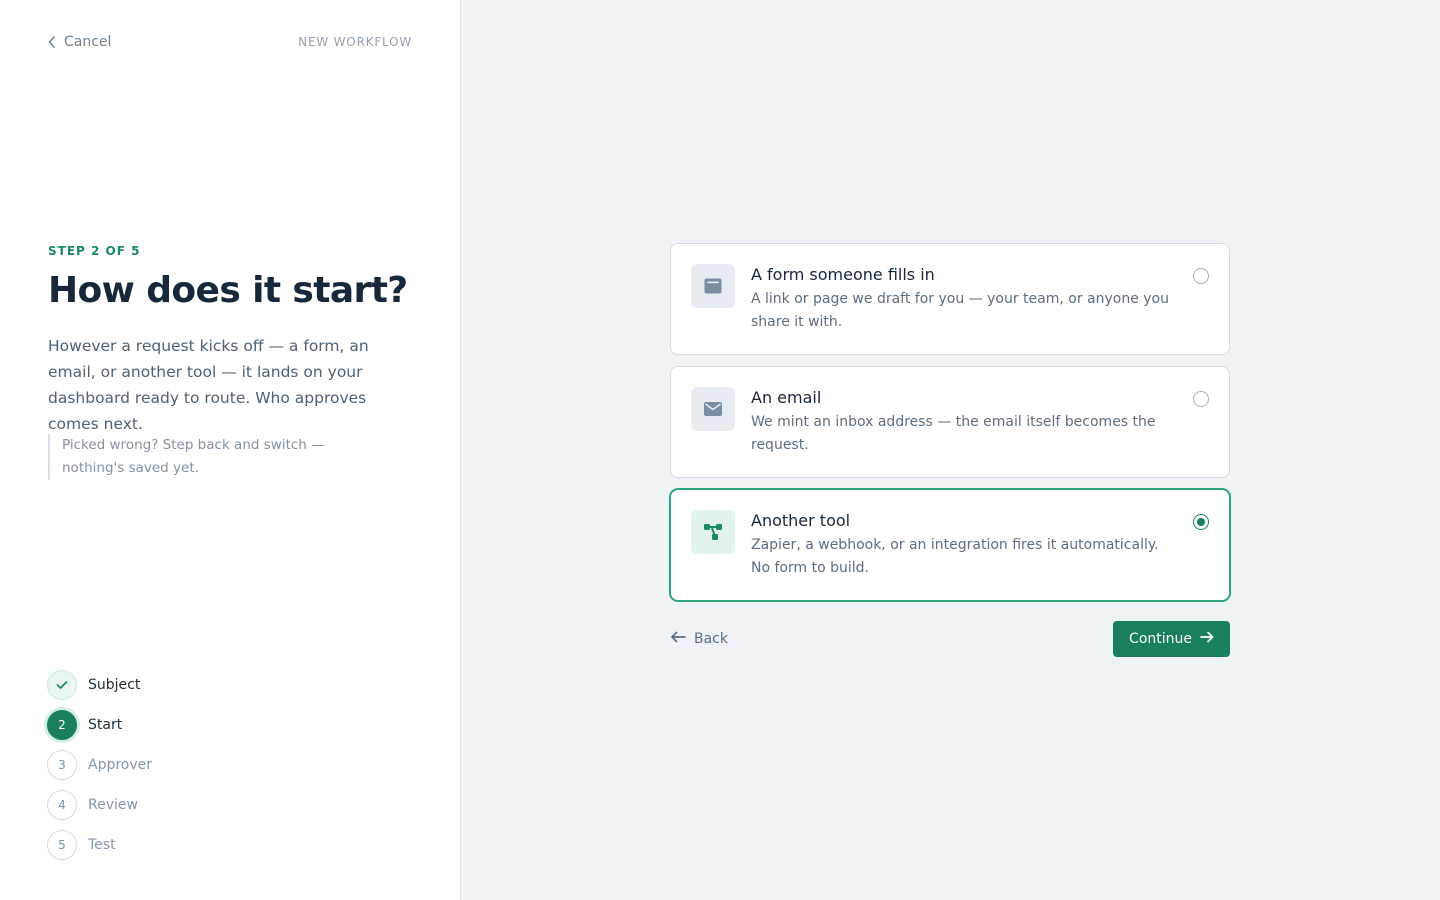 Image resolution: width=1440 pixels, height=900 pixels. What do you see at coordinates (62, 685) in the screenshot?
I see `check-icon` at bounding box center [62, 685].